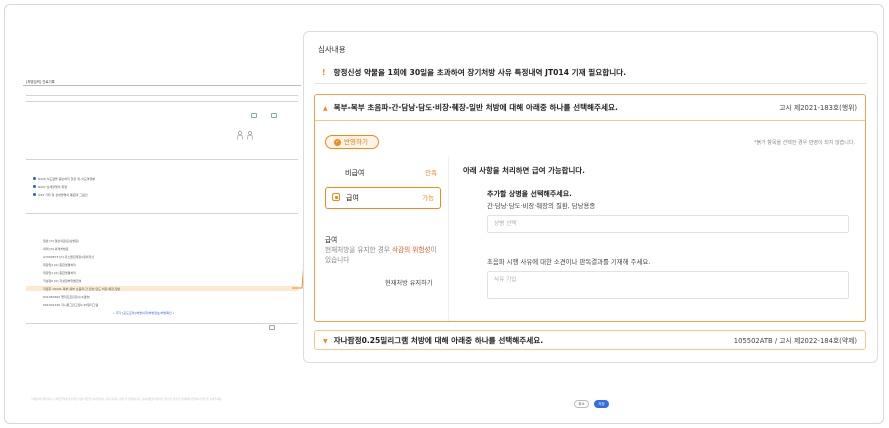 Image resolution: width=889 pixels, height=428 pixels. Describe the element at coordinates (529, 194) in the screenshot. I see `add-diagnosis-label: 추가할 상병을 선택해주세요.` at that location.